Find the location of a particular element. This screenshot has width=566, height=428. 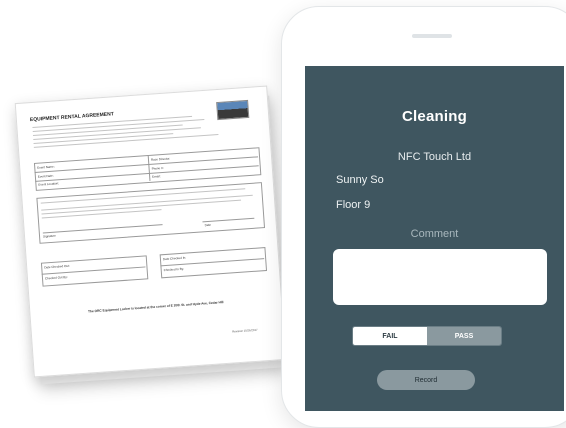

pass-fail-toggle: FAIL PASS is located at coordinates (427, 336).